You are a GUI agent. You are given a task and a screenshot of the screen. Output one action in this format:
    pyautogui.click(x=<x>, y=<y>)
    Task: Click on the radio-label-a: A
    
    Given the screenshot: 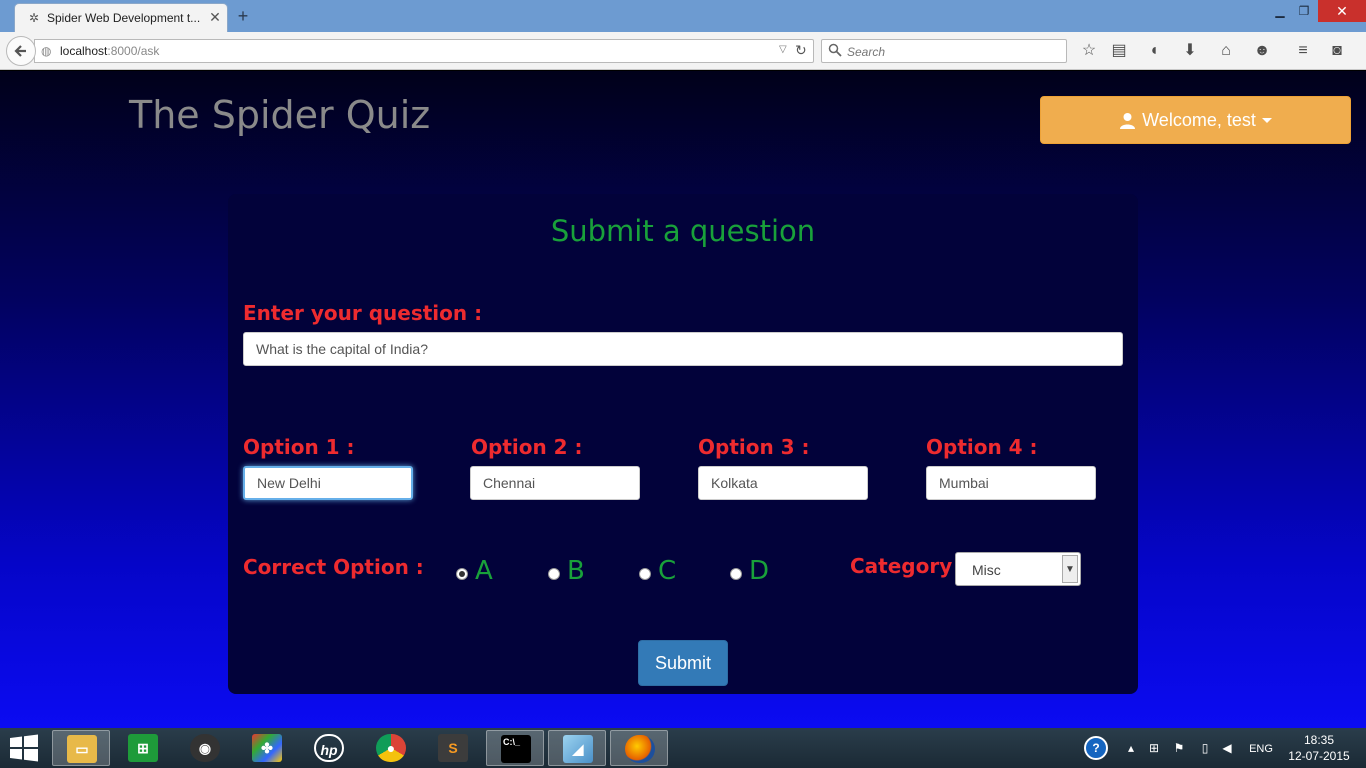 What is the action you would take?
    pyautogui.click(x=484, y=571)
    